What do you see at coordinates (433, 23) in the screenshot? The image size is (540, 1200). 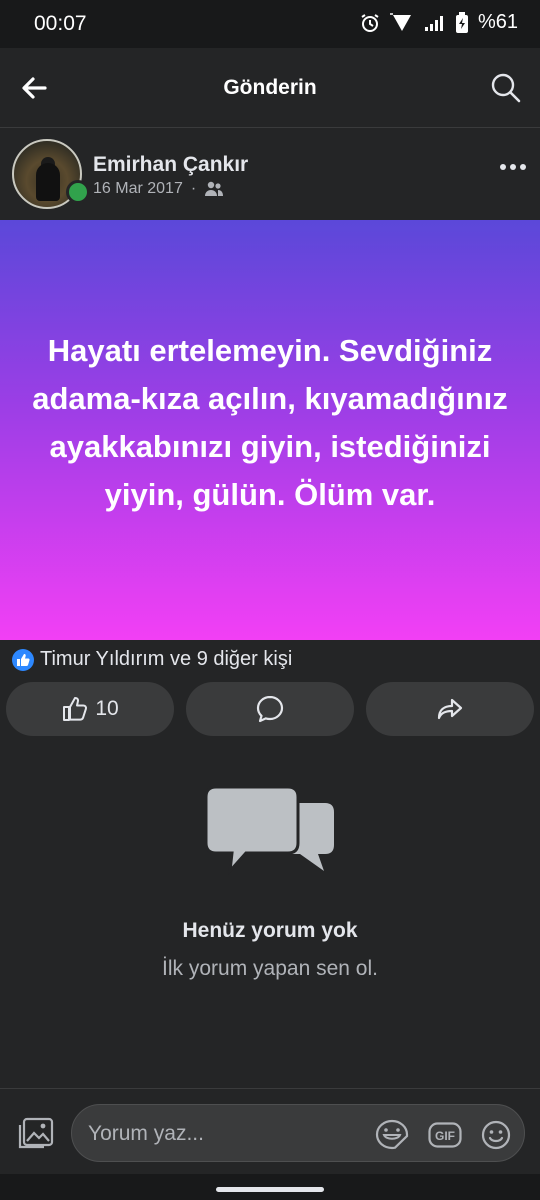 I see `signal-icon` at bounding box center [433, 23].